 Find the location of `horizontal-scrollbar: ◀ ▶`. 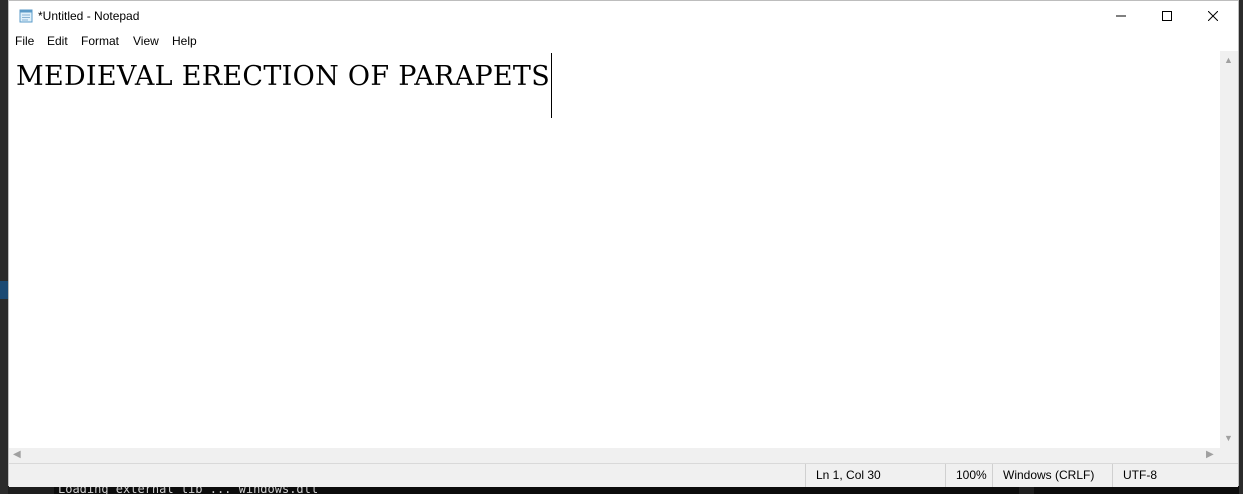

horizontal-scrollbar: ◀ ▶ is located at coordinates (614, 455).